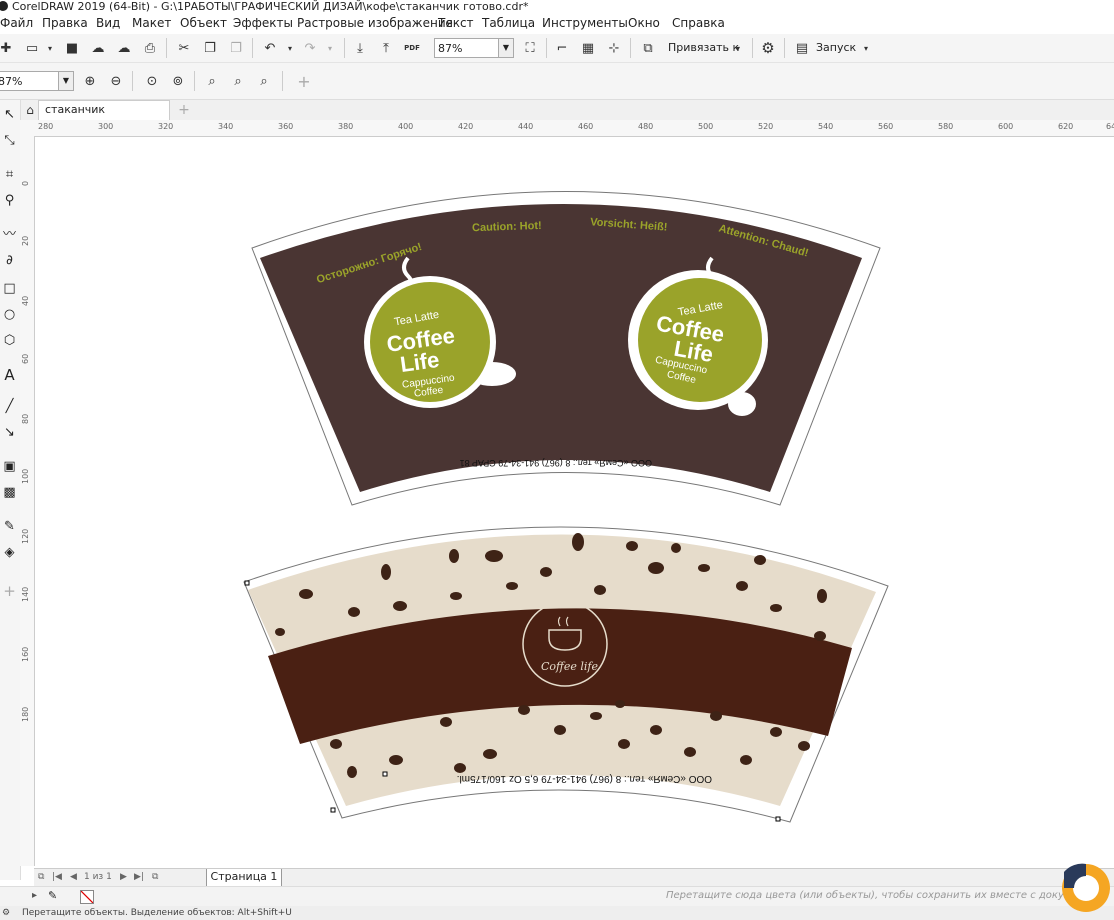 This screenshot has height=920, width=1114. What do you see at coordinates (178, 81) in the screenshot?
I see `zoom-to-all-objects-icon: ⊚` at bounding box center [178, 81].